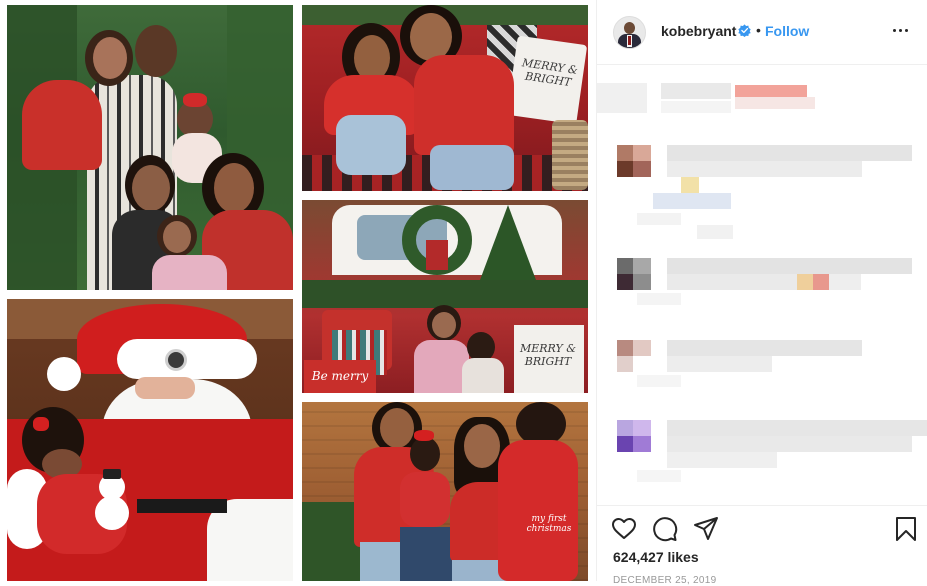 This screenshot has height=586, width=927. I want to click on verified-badge-icon, so click(744, 30).